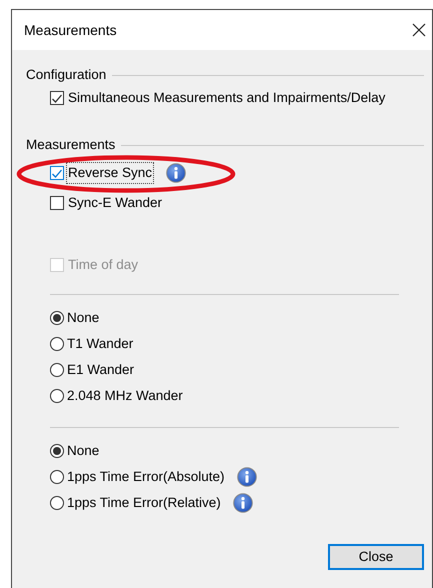 The image size is (433, 588). What do you see at coordinates (125, 395) in the screenshot?
I see `radio-label: 2.048 MHz Wander` at bounding box center [125, 395].